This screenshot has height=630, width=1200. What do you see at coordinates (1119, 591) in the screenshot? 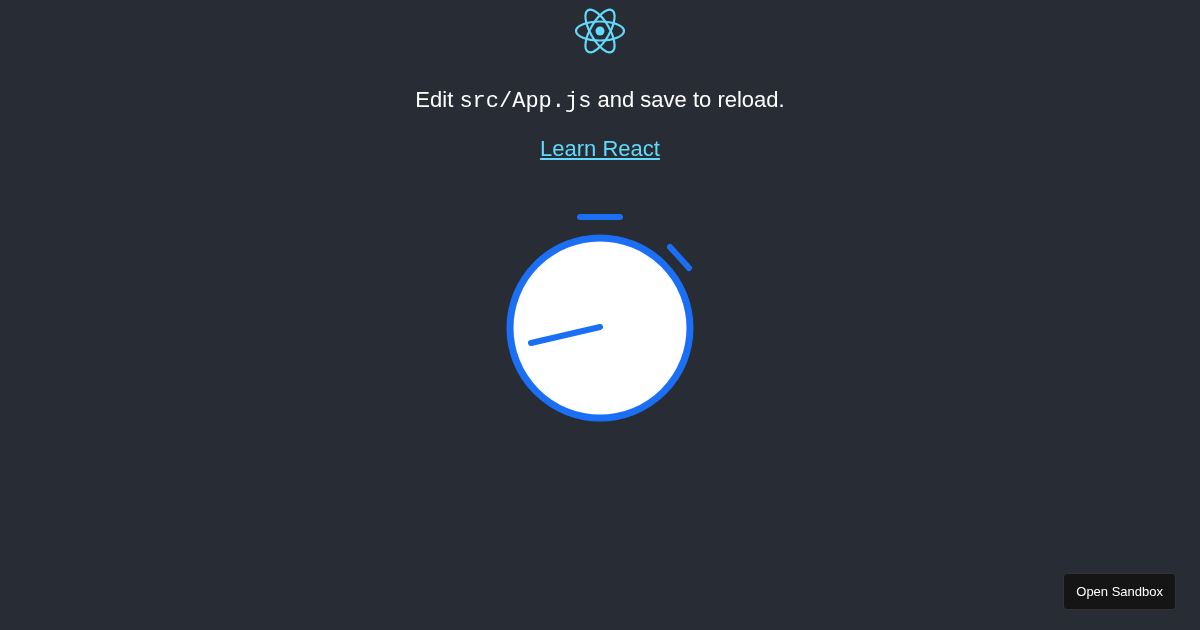
I see `open-sandbox-button: Open Sandbox` at bounding box center [1119, 591].